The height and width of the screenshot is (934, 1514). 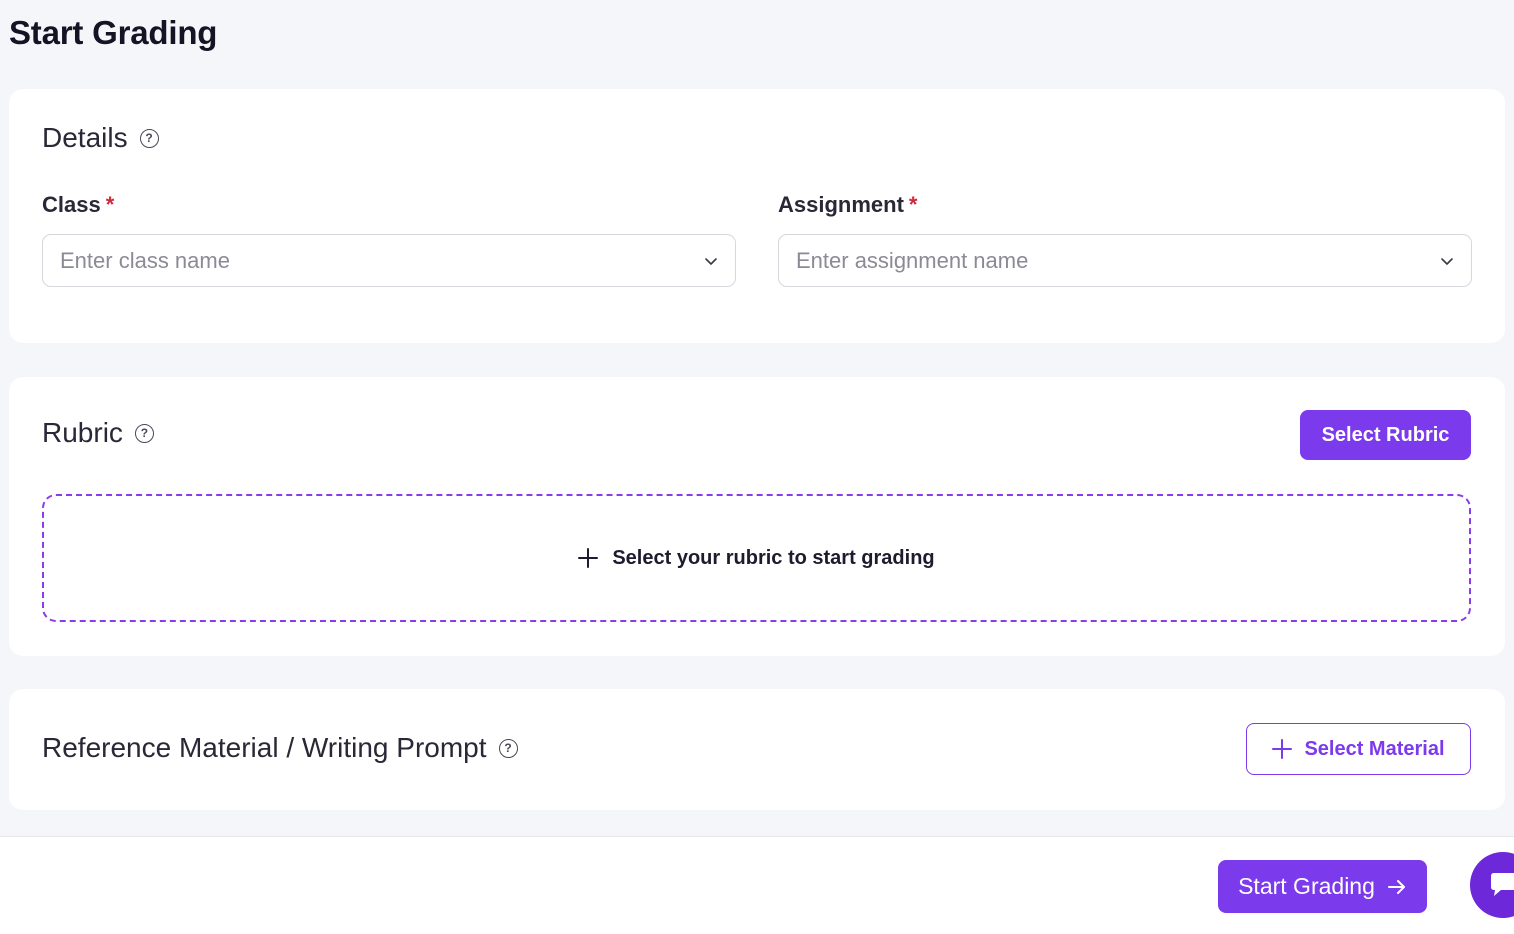 I want to click on assignment-select: Enter assignment name, so click(x=1125, y=260).